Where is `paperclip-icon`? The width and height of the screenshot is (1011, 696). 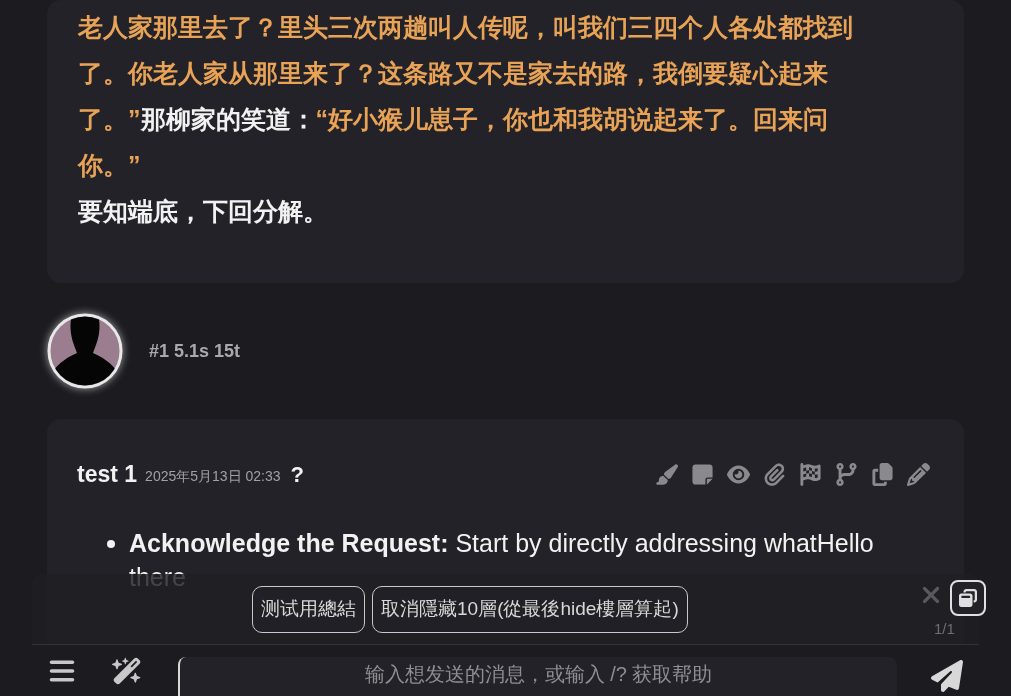 paperclip-icon is located at coordinates (774, 474).